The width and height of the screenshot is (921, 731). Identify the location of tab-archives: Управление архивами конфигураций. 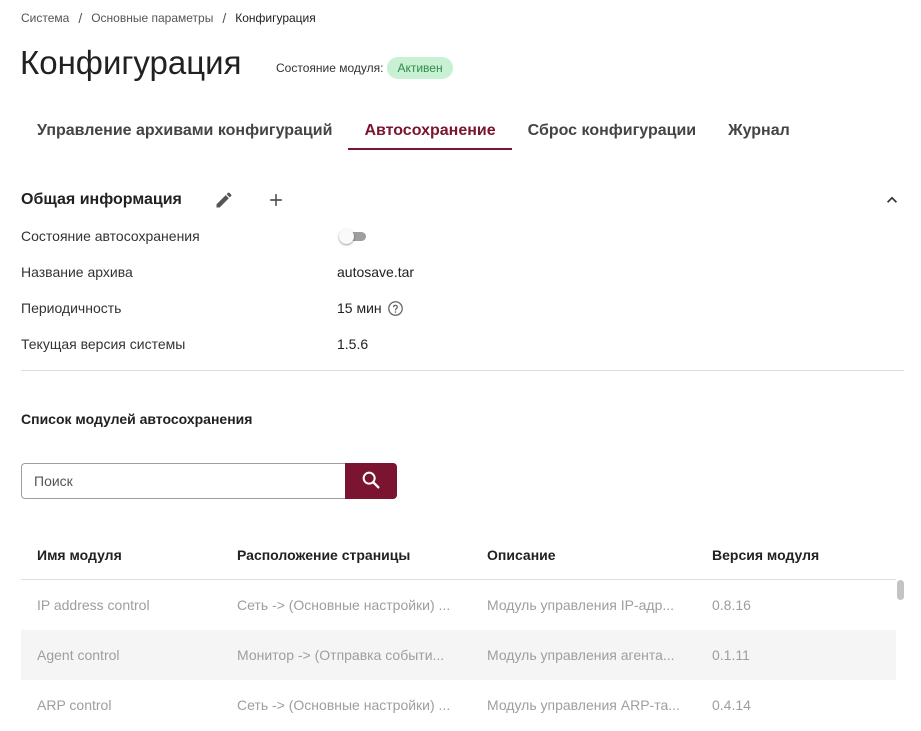
(184, 131).